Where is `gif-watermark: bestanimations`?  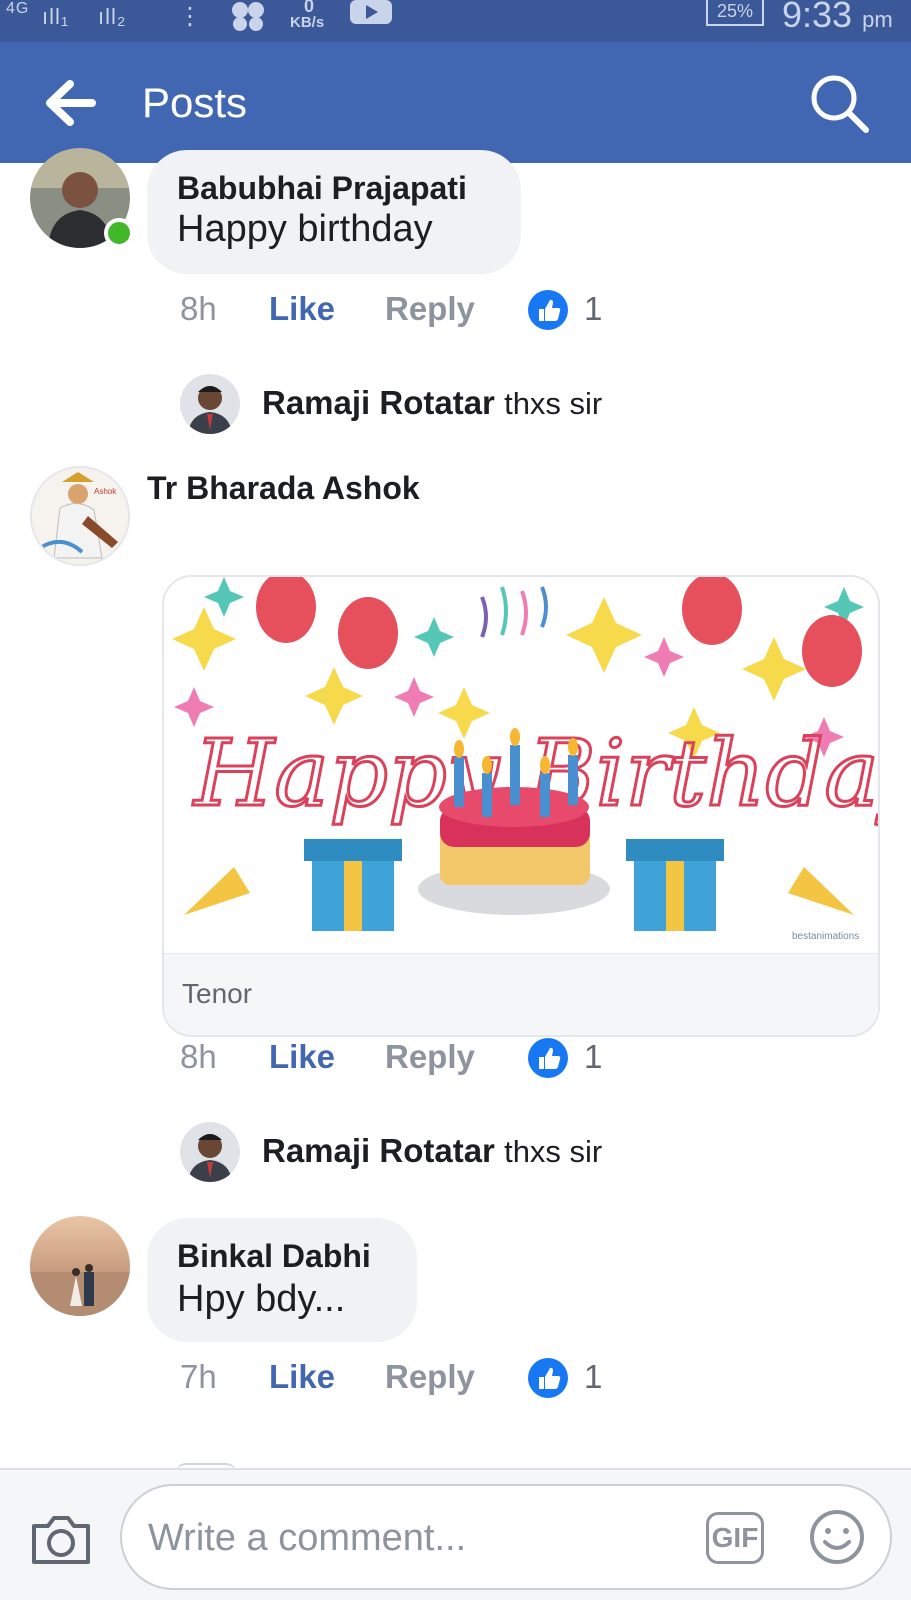 gif-watermark: bestanimations is located at coordinates (825, 936).